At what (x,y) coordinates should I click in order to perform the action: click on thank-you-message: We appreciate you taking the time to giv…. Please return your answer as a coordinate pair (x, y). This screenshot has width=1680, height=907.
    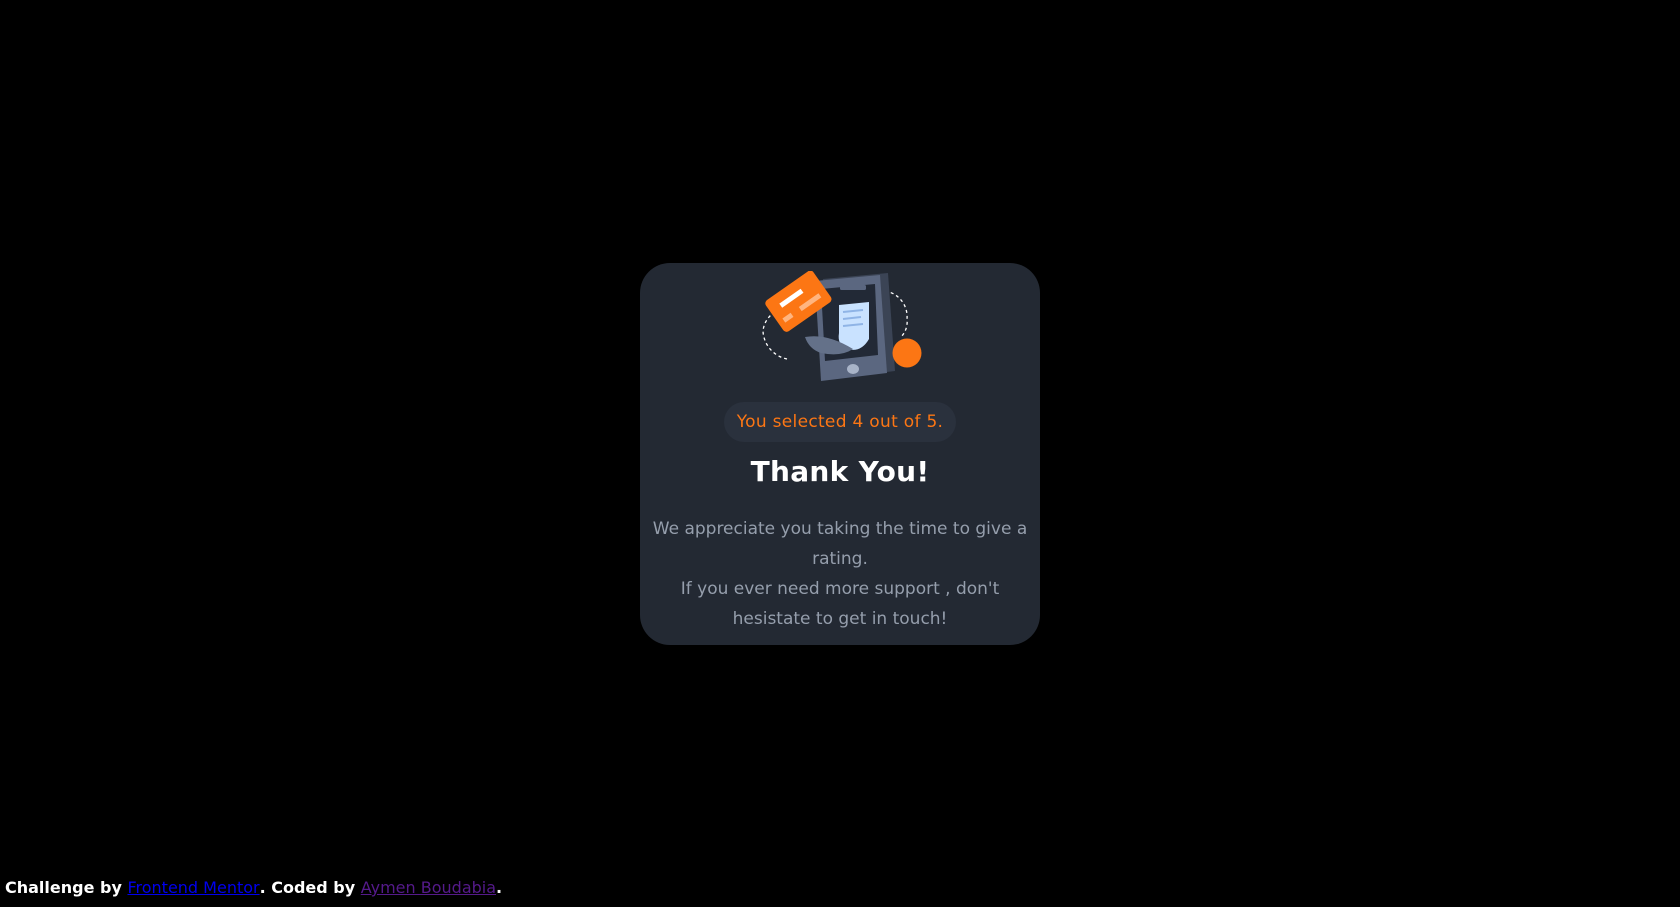
    Looking at the image, I should click on (840, 574).